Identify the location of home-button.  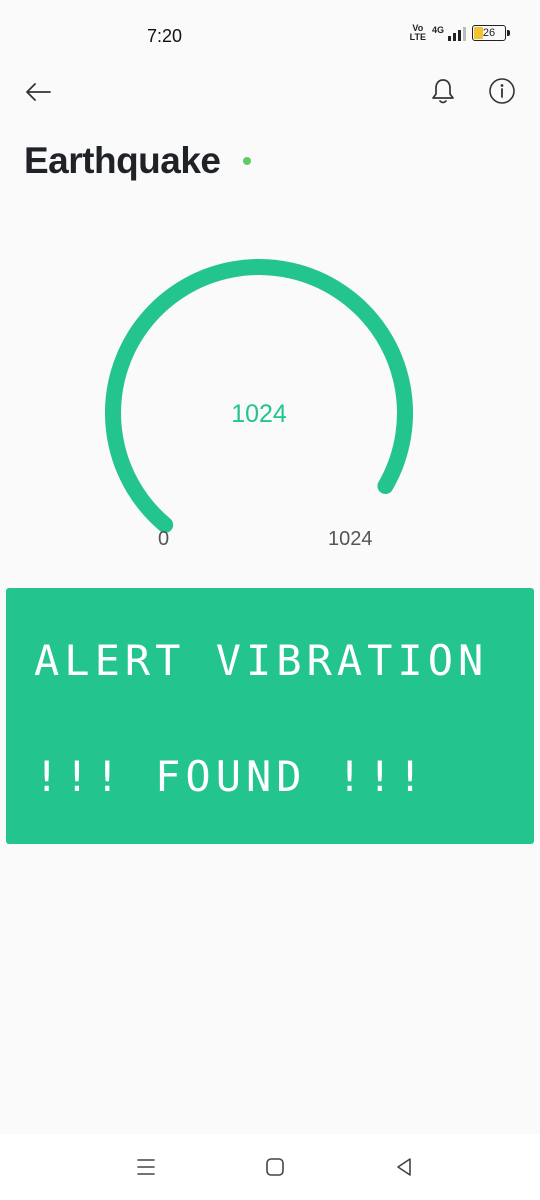
(275, 1167).